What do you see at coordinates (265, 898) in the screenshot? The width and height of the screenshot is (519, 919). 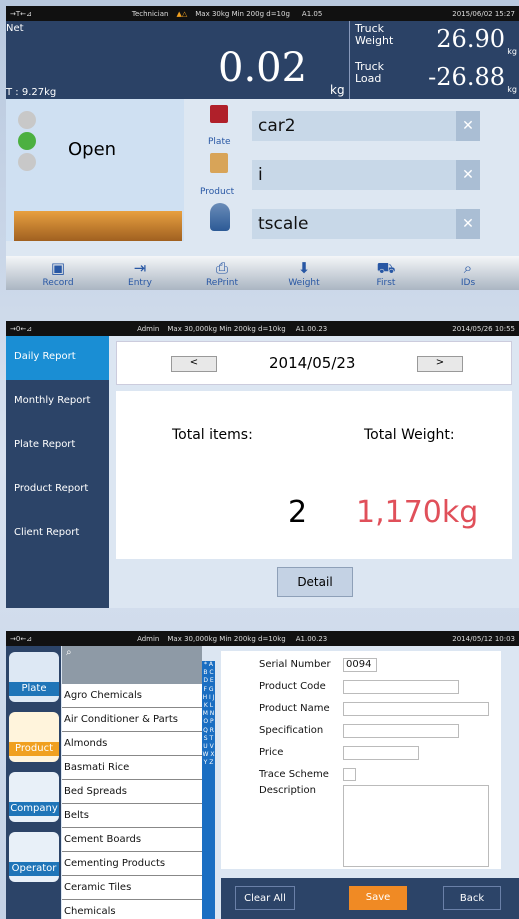 I see `clear-all-button: Clear All` at bounding box center [265, 898].